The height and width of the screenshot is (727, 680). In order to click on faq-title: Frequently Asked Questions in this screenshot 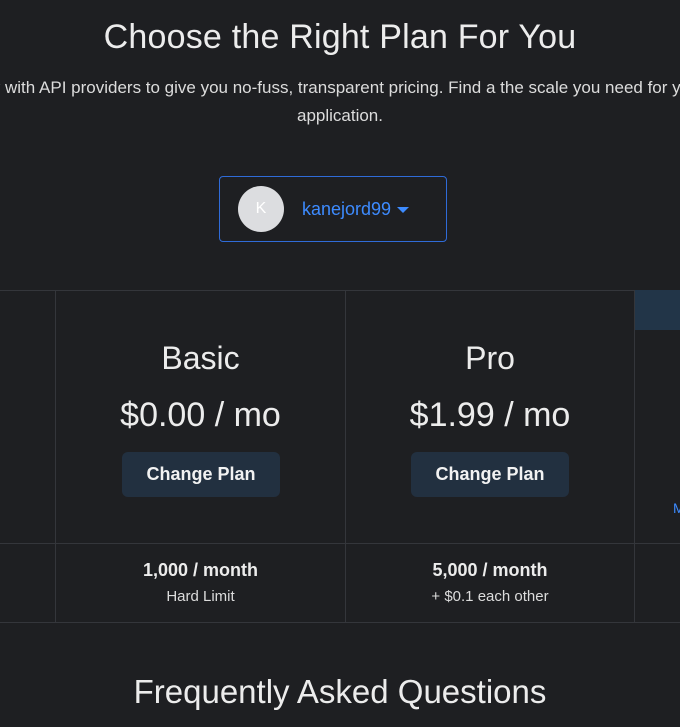, I will do `click(340, 691)`.